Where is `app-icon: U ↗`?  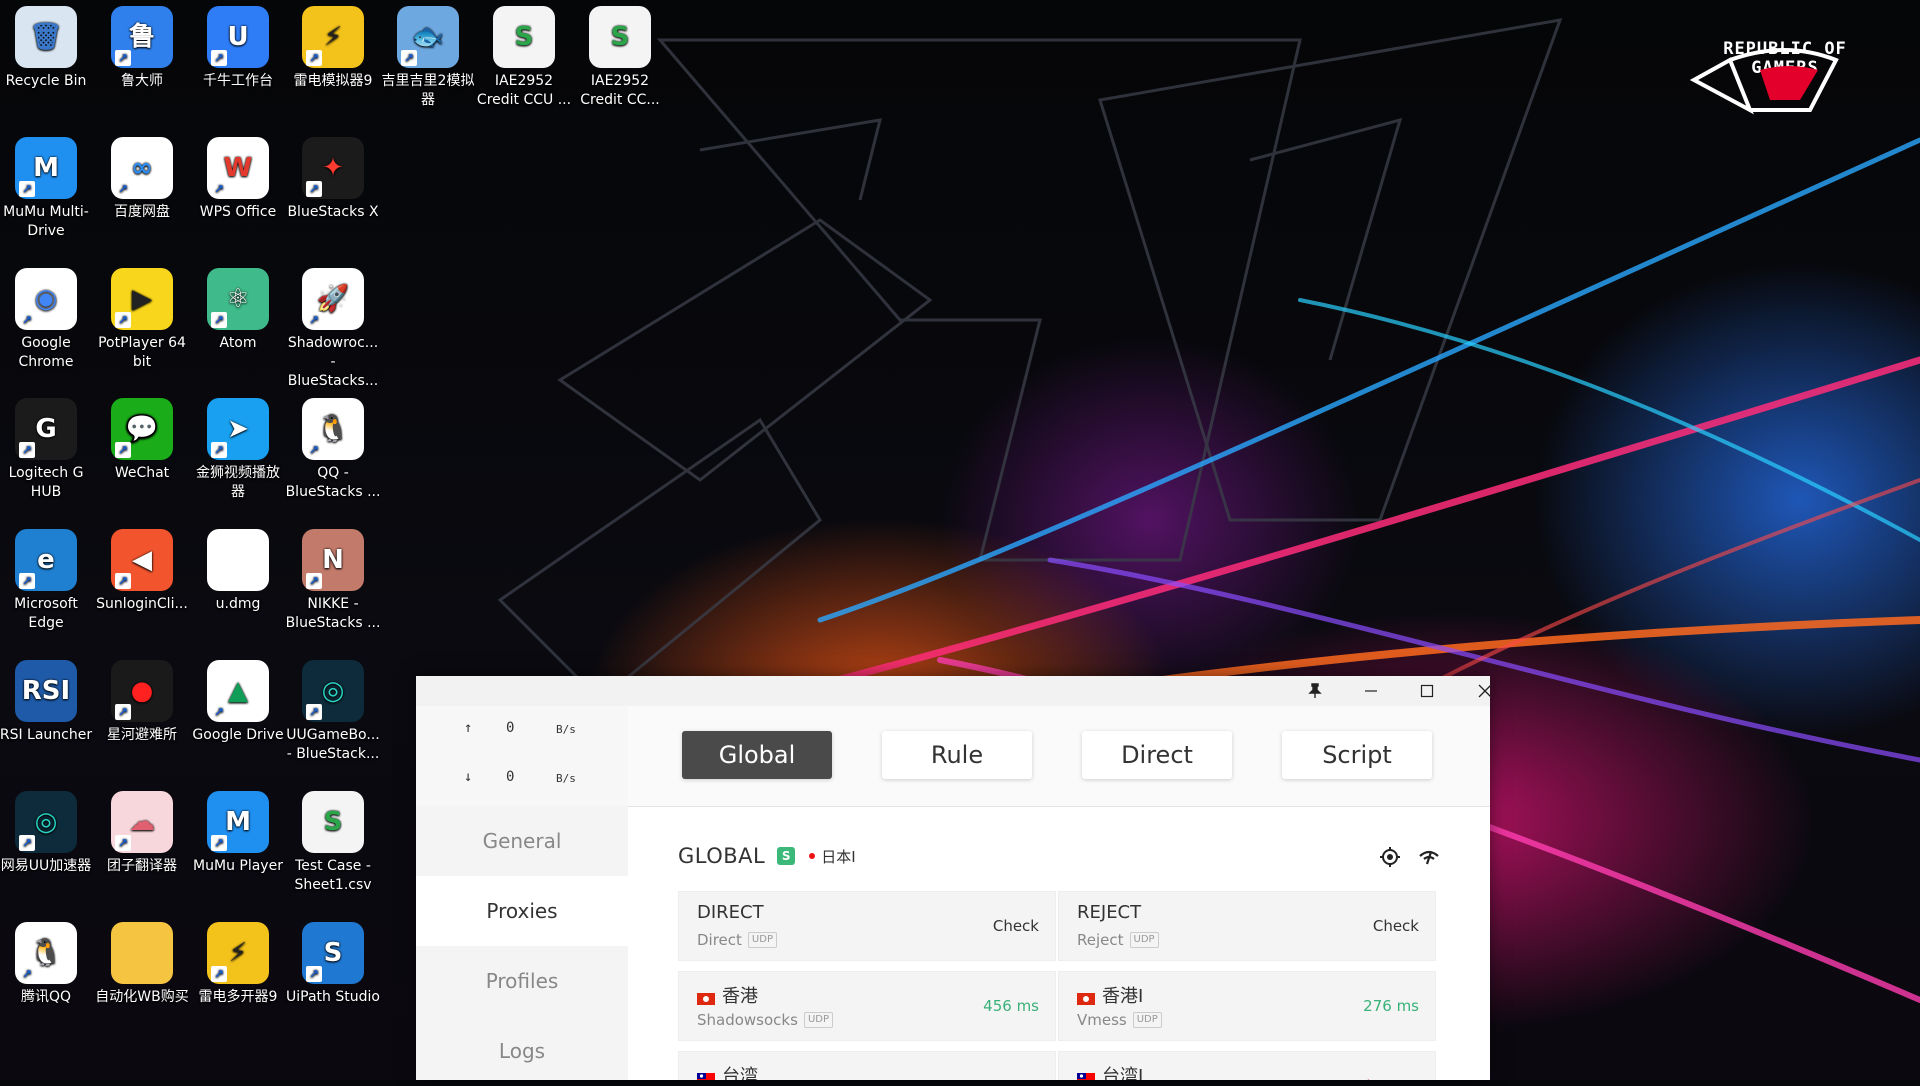 app-icon: U ↗ is located at coordinates (238, 37).